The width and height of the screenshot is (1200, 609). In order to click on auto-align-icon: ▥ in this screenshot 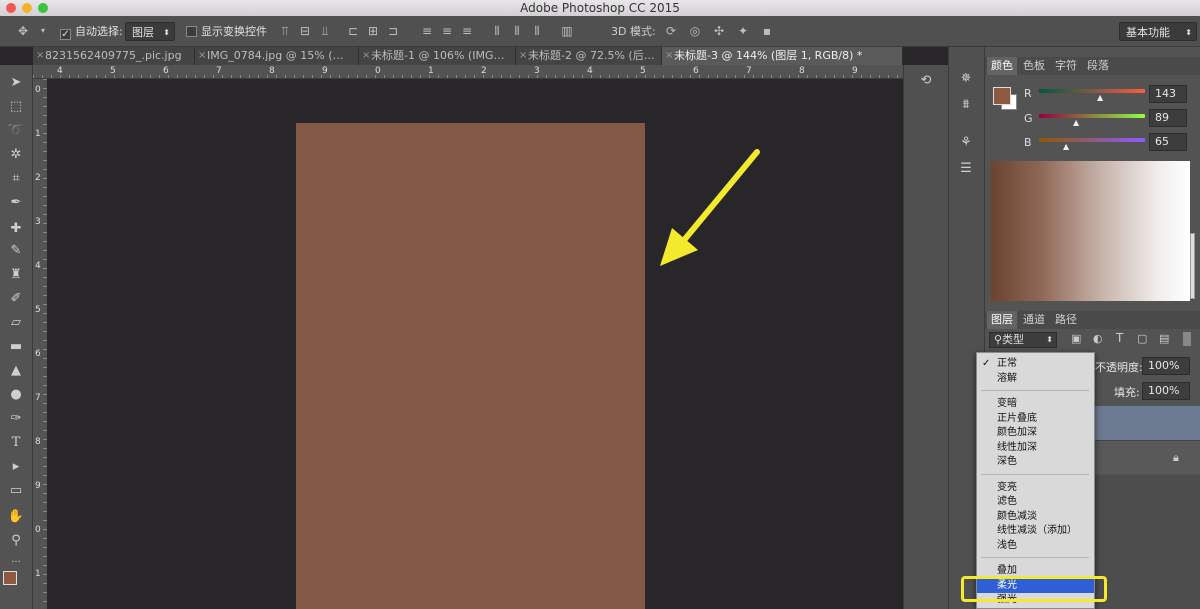, I will do `click(567, 31)`.